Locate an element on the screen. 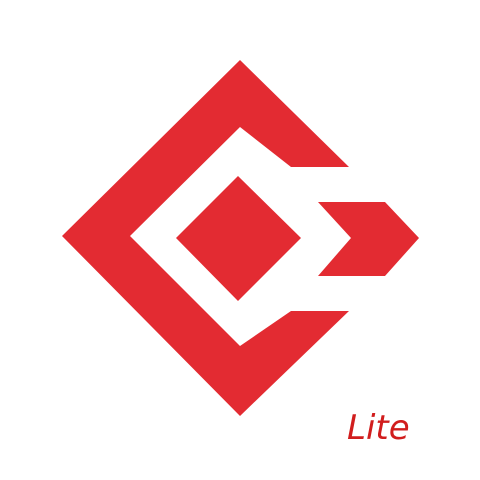 Image resolution: width=480 pixels, height=480 pixels. logo-center-diamond is located at coordinates (238, 238).